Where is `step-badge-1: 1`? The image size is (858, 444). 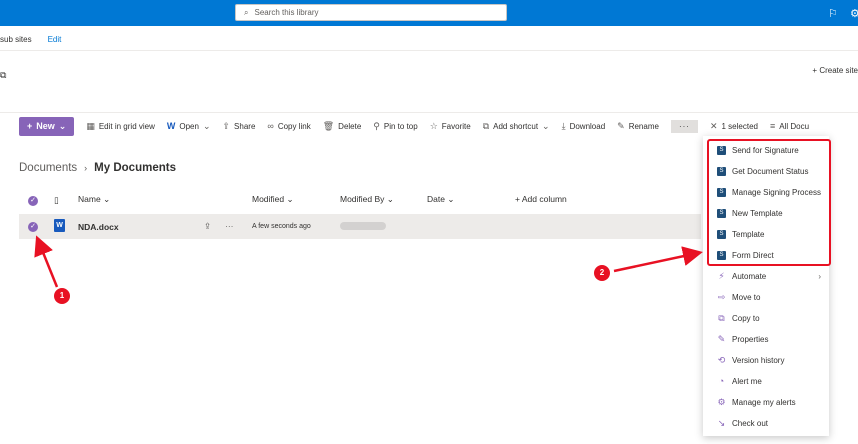 step-badge-1: 1 is located at coordinates (62, 296).